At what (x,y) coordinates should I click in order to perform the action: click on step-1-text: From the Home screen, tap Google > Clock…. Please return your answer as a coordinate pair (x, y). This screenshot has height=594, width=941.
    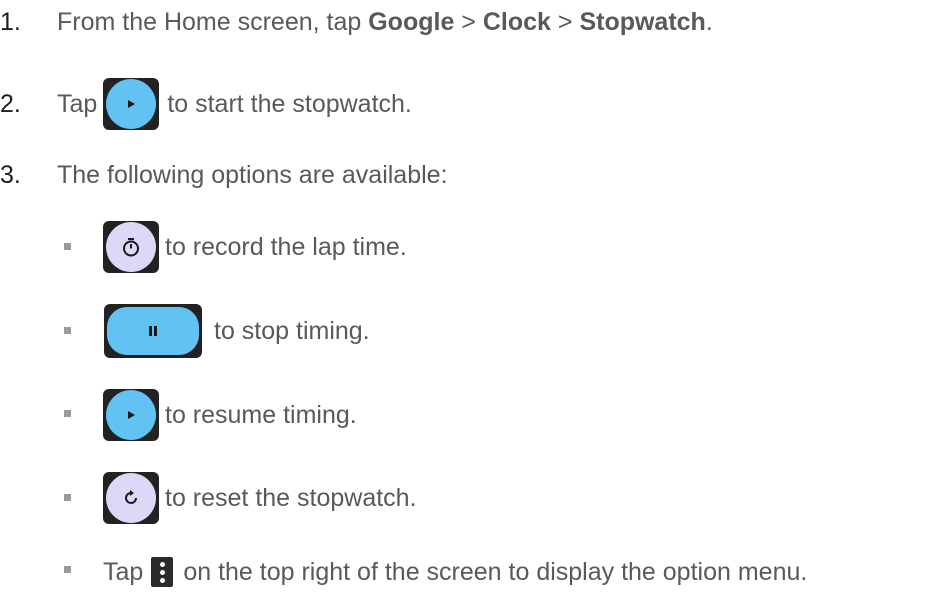
    Looking at the image, I should click on (385, 21).